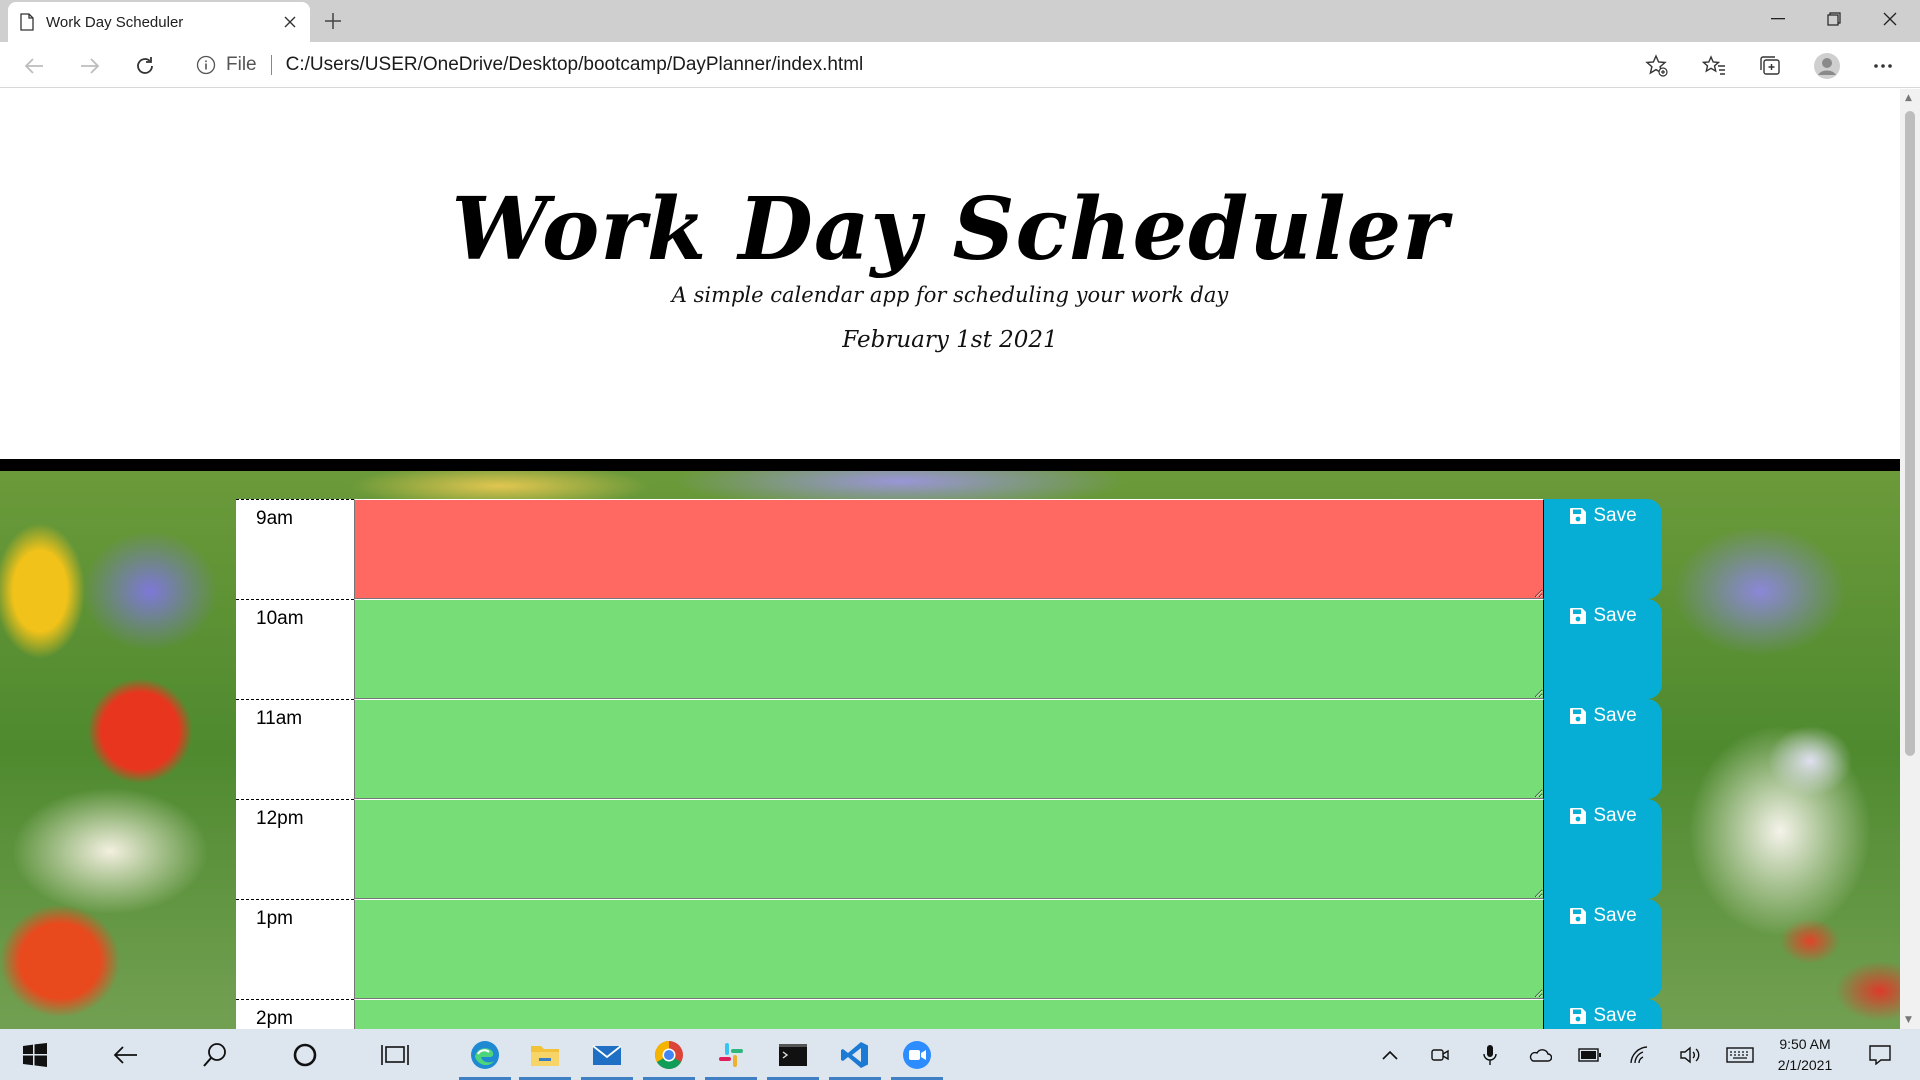 This screenshot has height=1080, width=1920. I want to click on chrome-icon, so click(669, 1054).